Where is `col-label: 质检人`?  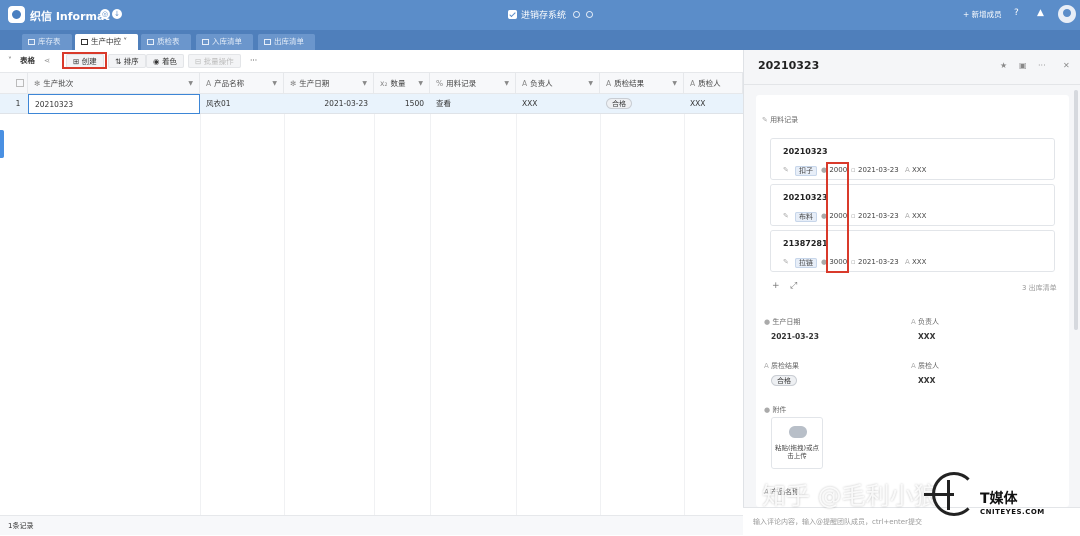 col-label: 质检人 is located at coordinates (709, 83).